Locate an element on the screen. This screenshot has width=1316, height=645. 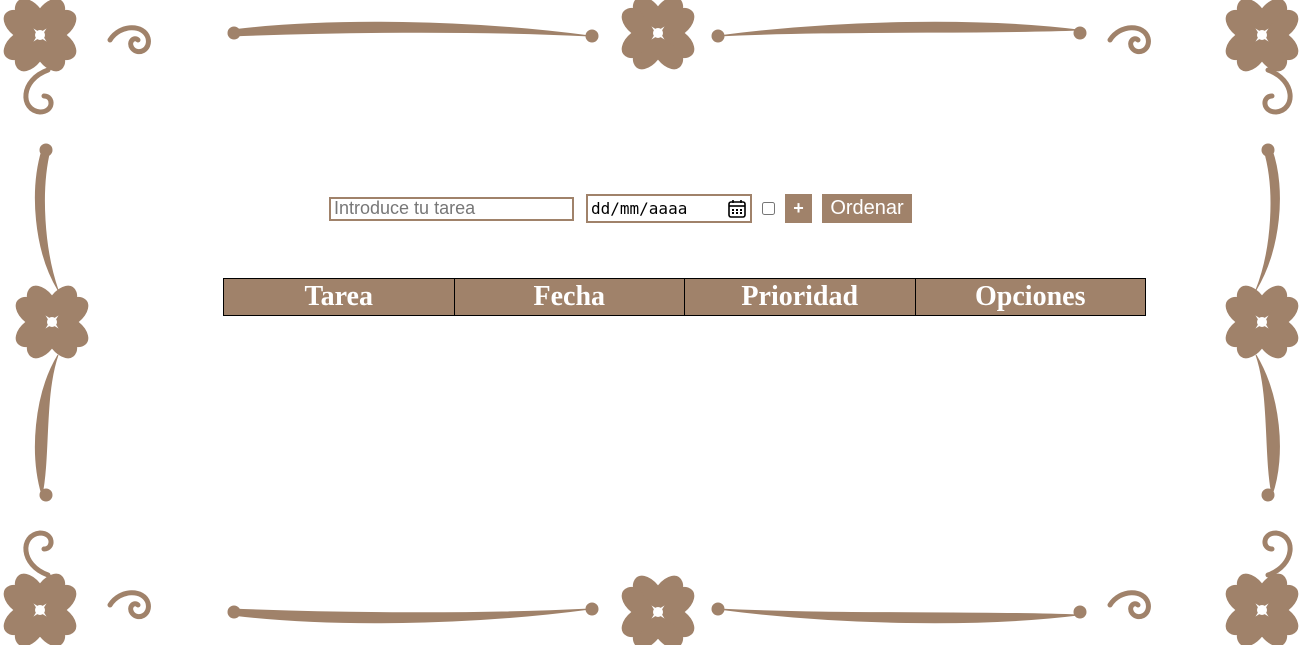
ornament-right-upper-vine is located at coordinates (1267, 220).